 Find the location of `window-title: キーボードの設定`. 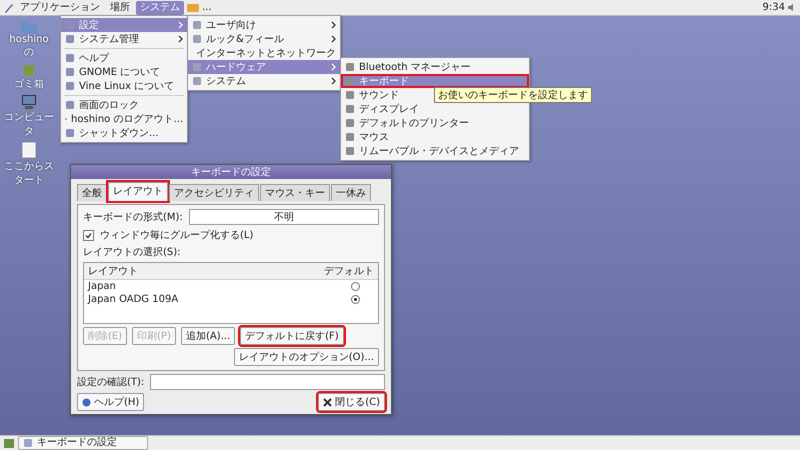

window-title: キーボードの設定 is located at coordinates (231, 172).